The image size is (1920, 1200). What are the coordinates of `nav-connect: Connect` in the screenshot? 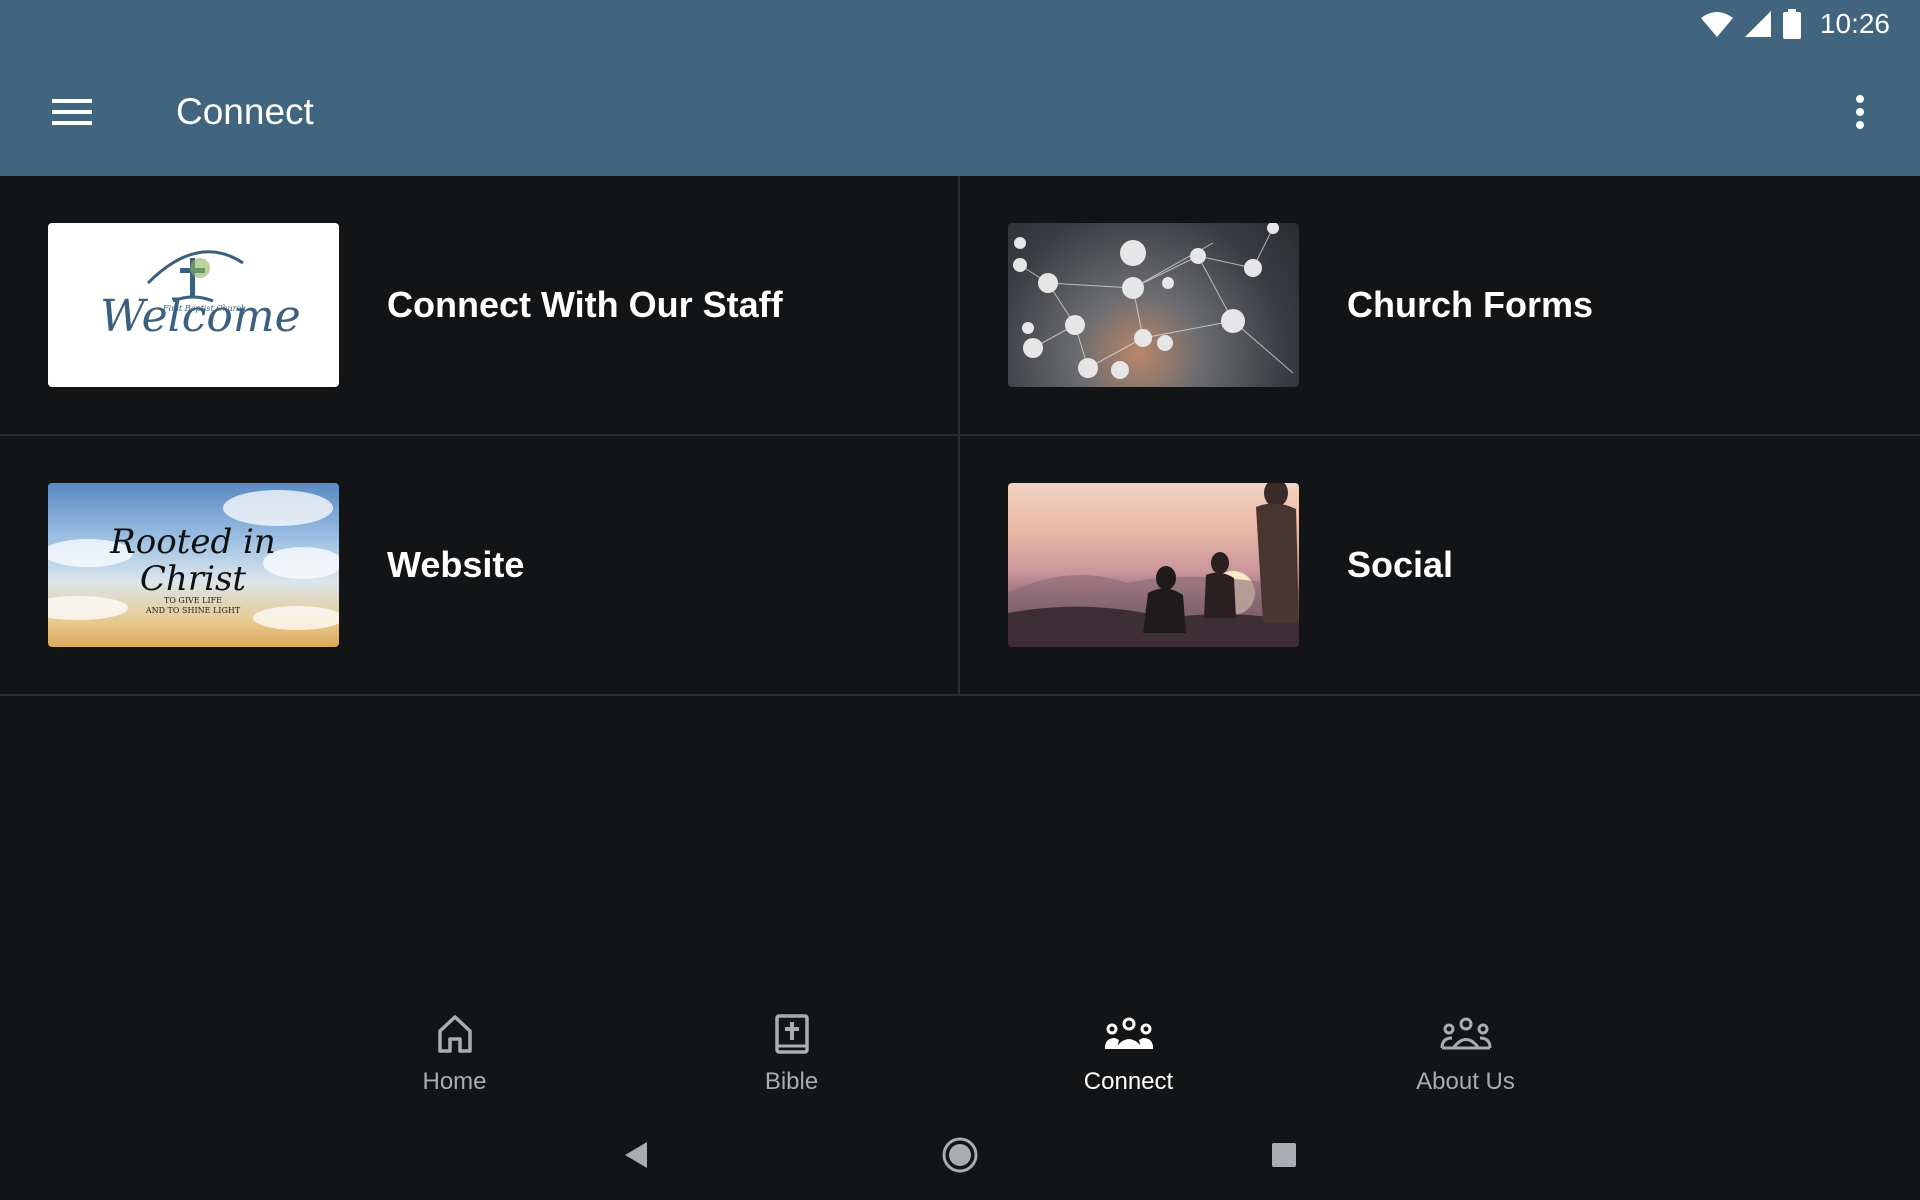 It's located at (1128, 1050).